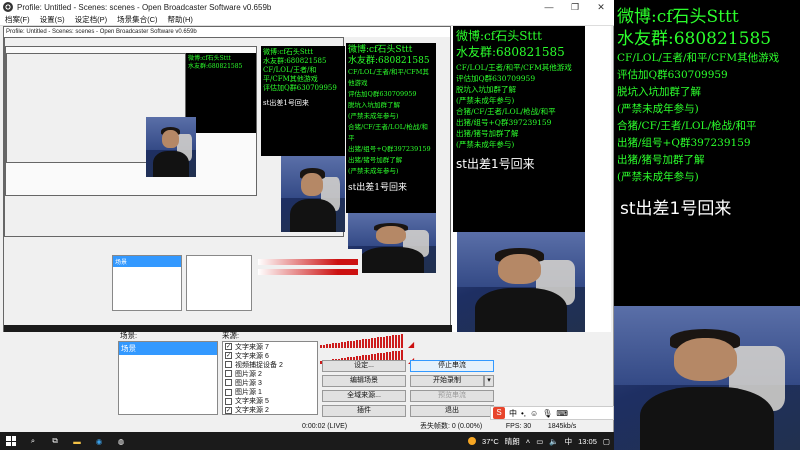  I want to click on dropped-frames: 丢失帧数: 0 (0.00%), so click(451, 426).